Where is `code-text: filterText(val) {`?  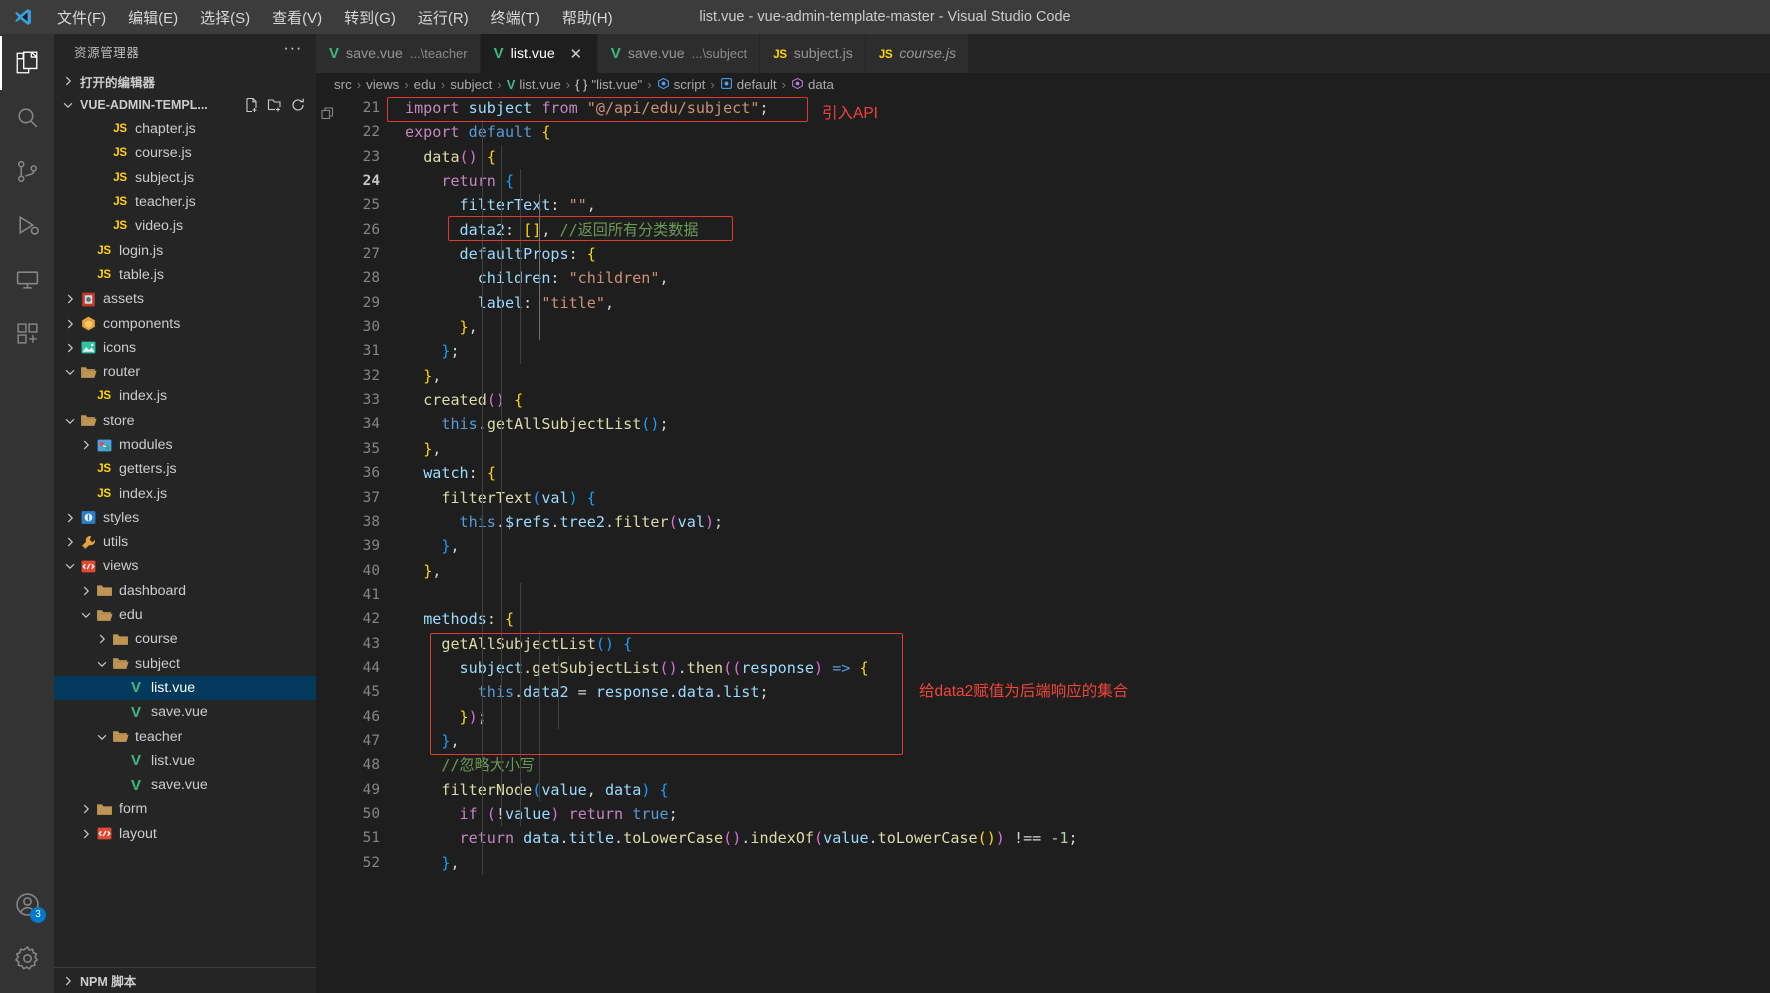
code-text: filterText(val) { is located at coordinates (499, 498).